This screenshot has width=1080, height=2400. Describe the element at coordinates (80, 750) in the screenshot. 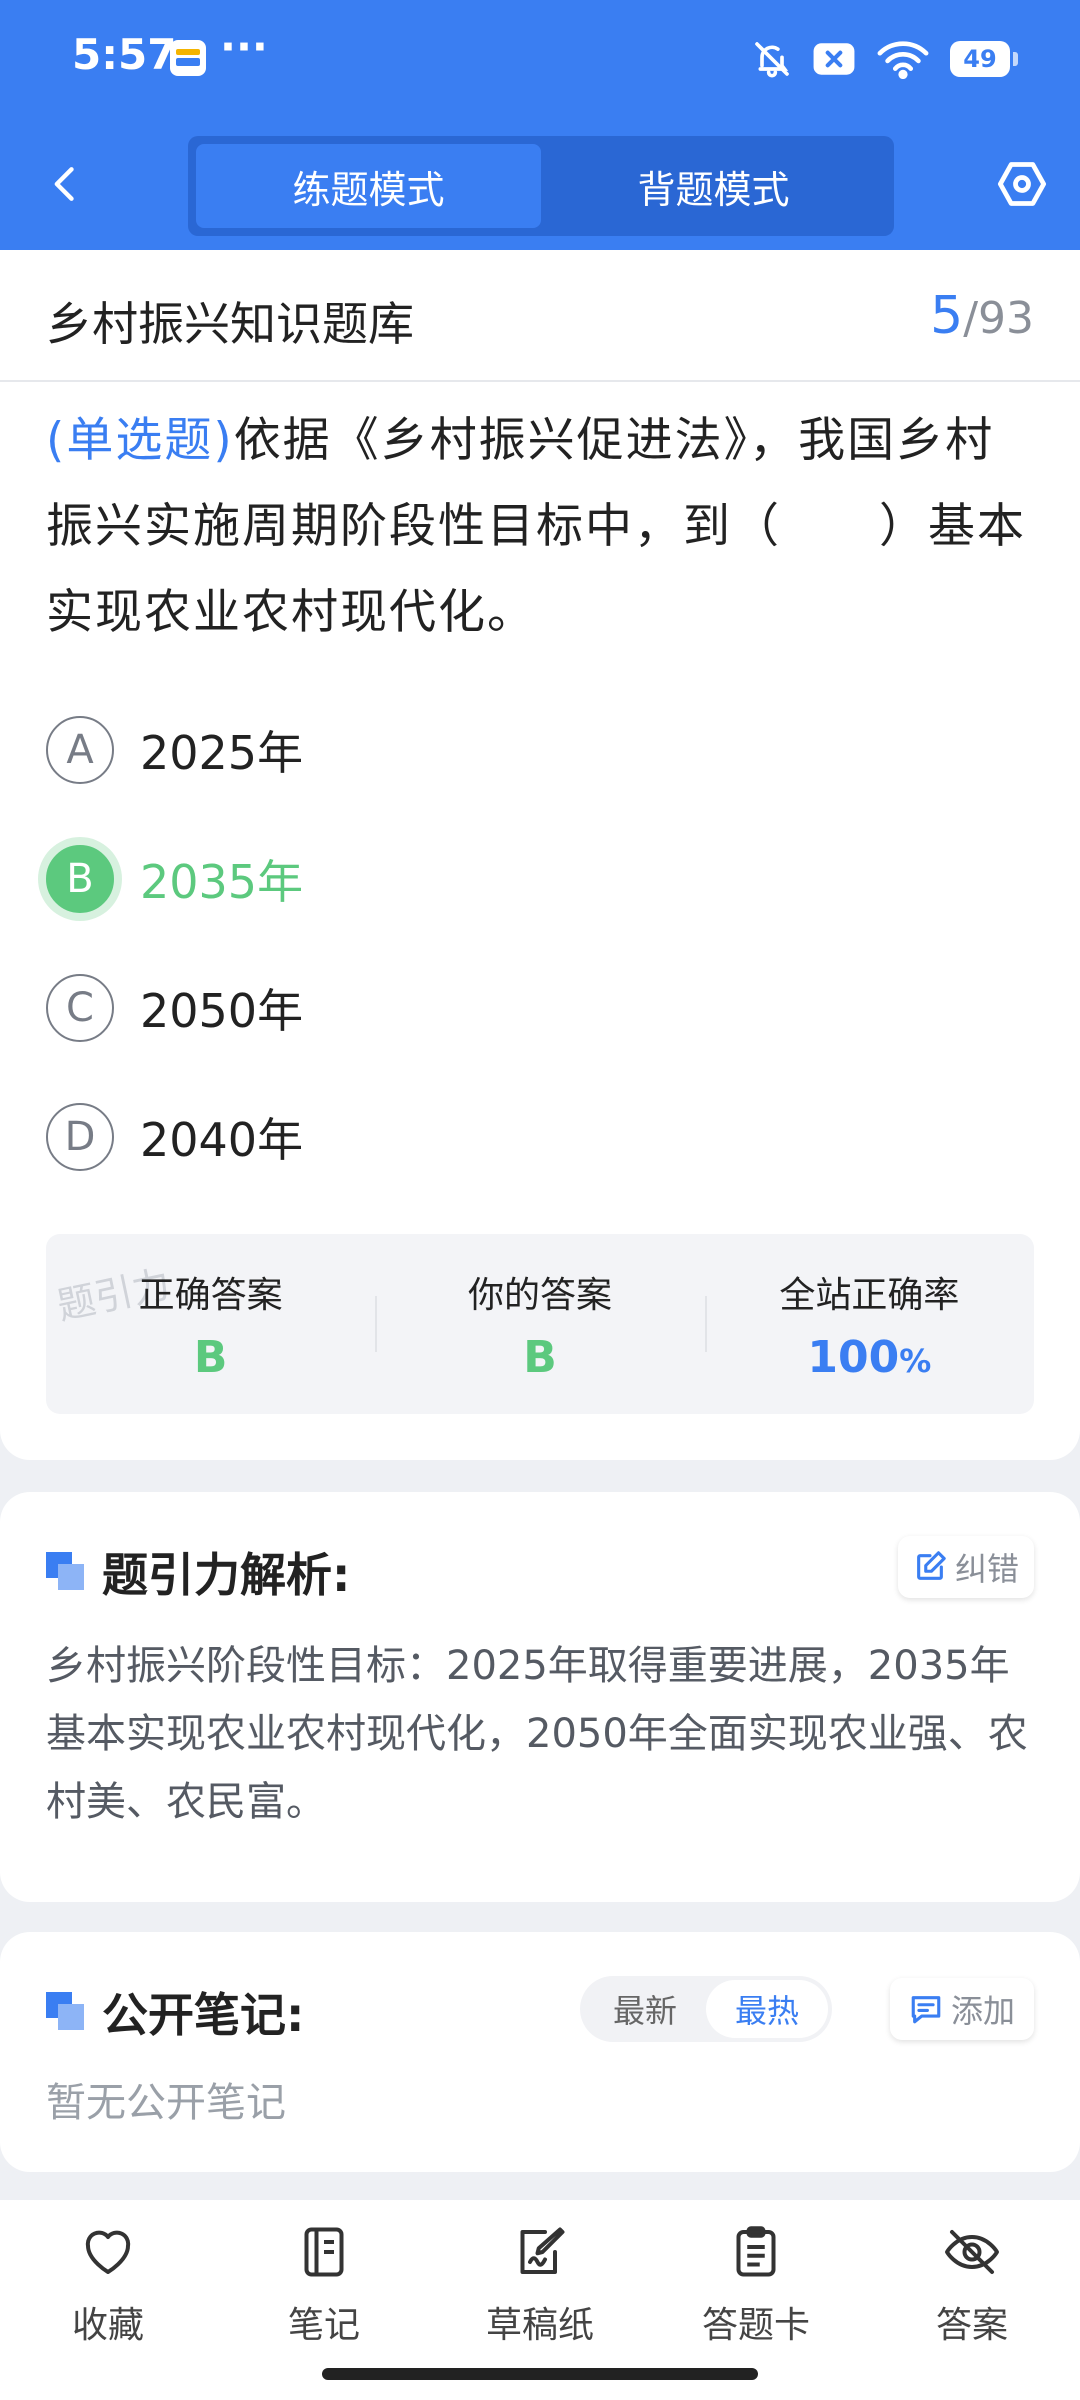

I see `option-letter: A` at that location.